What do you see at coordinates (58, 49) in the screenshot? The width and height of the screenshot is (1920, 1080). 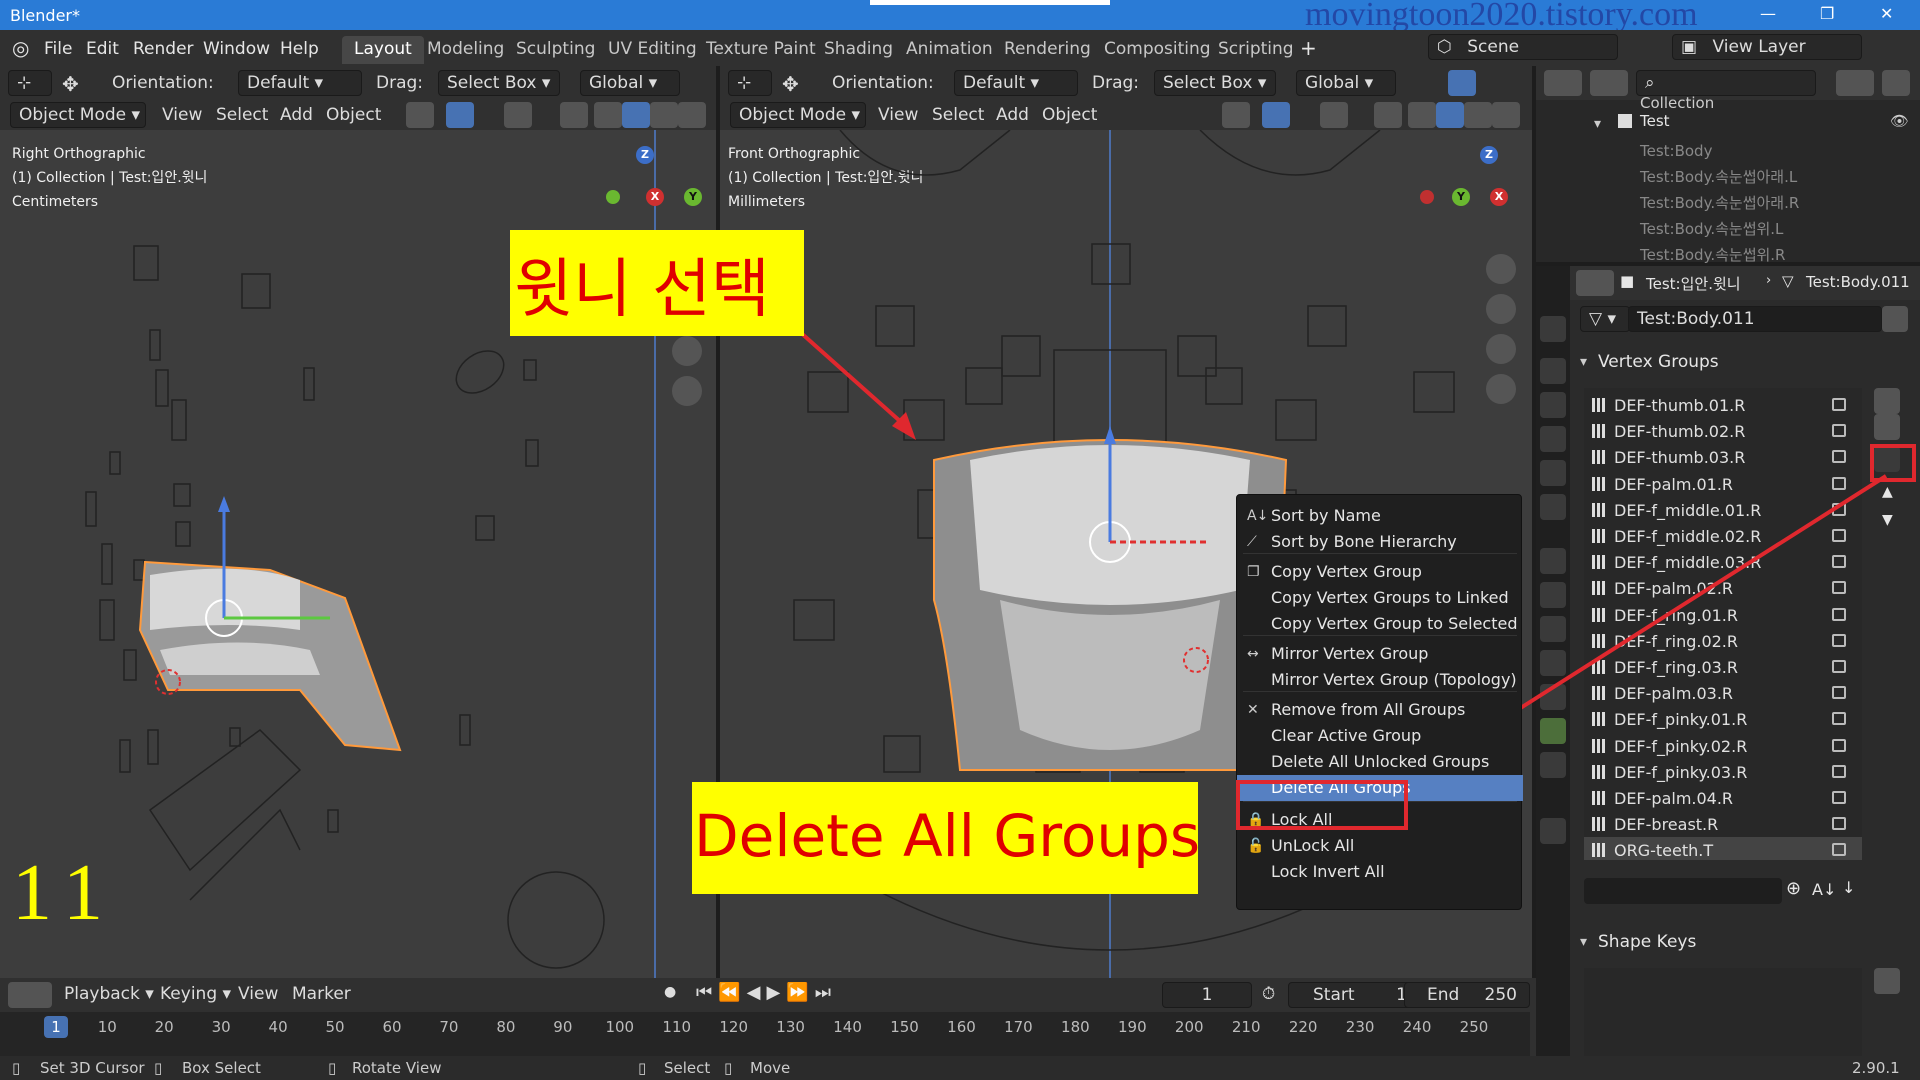 I see `menu-file: File` at bounding box center [58, 49].